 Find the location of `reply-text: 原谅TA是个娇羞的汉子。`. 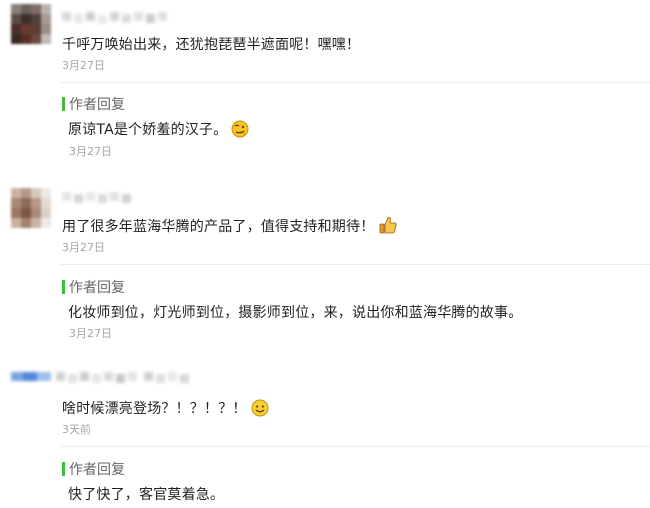

reply-text: 原谅TA是个娇羞的汉子。 is located at coordinates (158, 130).